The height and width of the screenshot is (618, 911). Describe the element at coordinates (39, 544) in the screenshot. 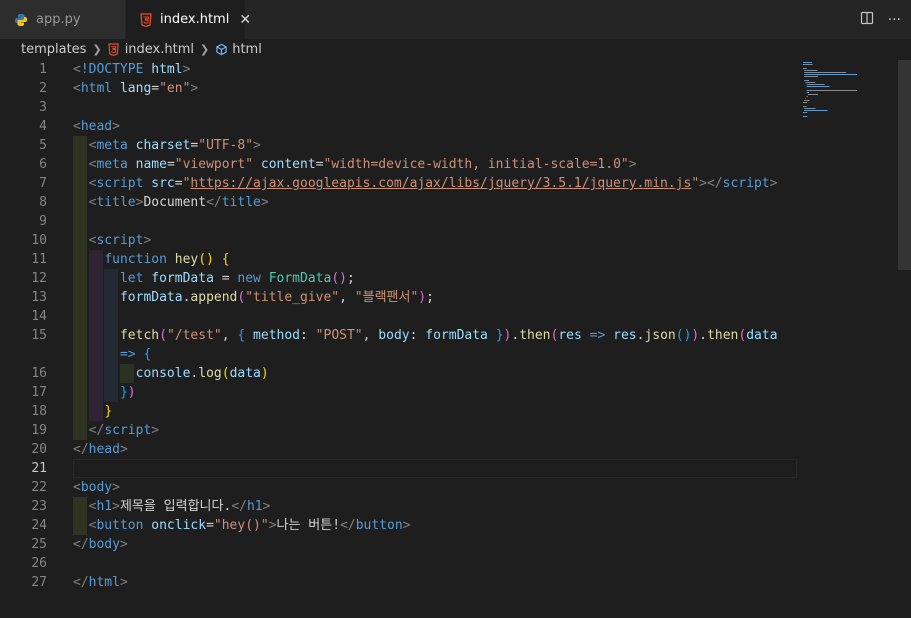

I see `line-number: 25` at that location.